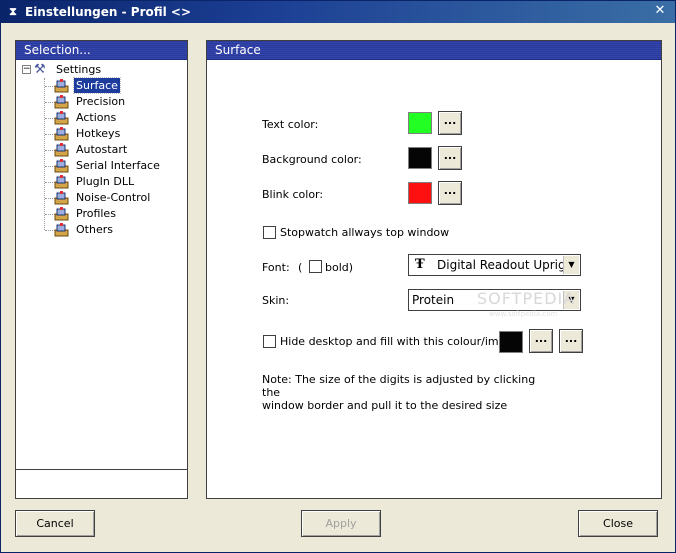 The image size is (676, 553). Describe the element at coordinates (269, 232) in the screenshot. I see `stopwatch-top-checkbox` at that location.